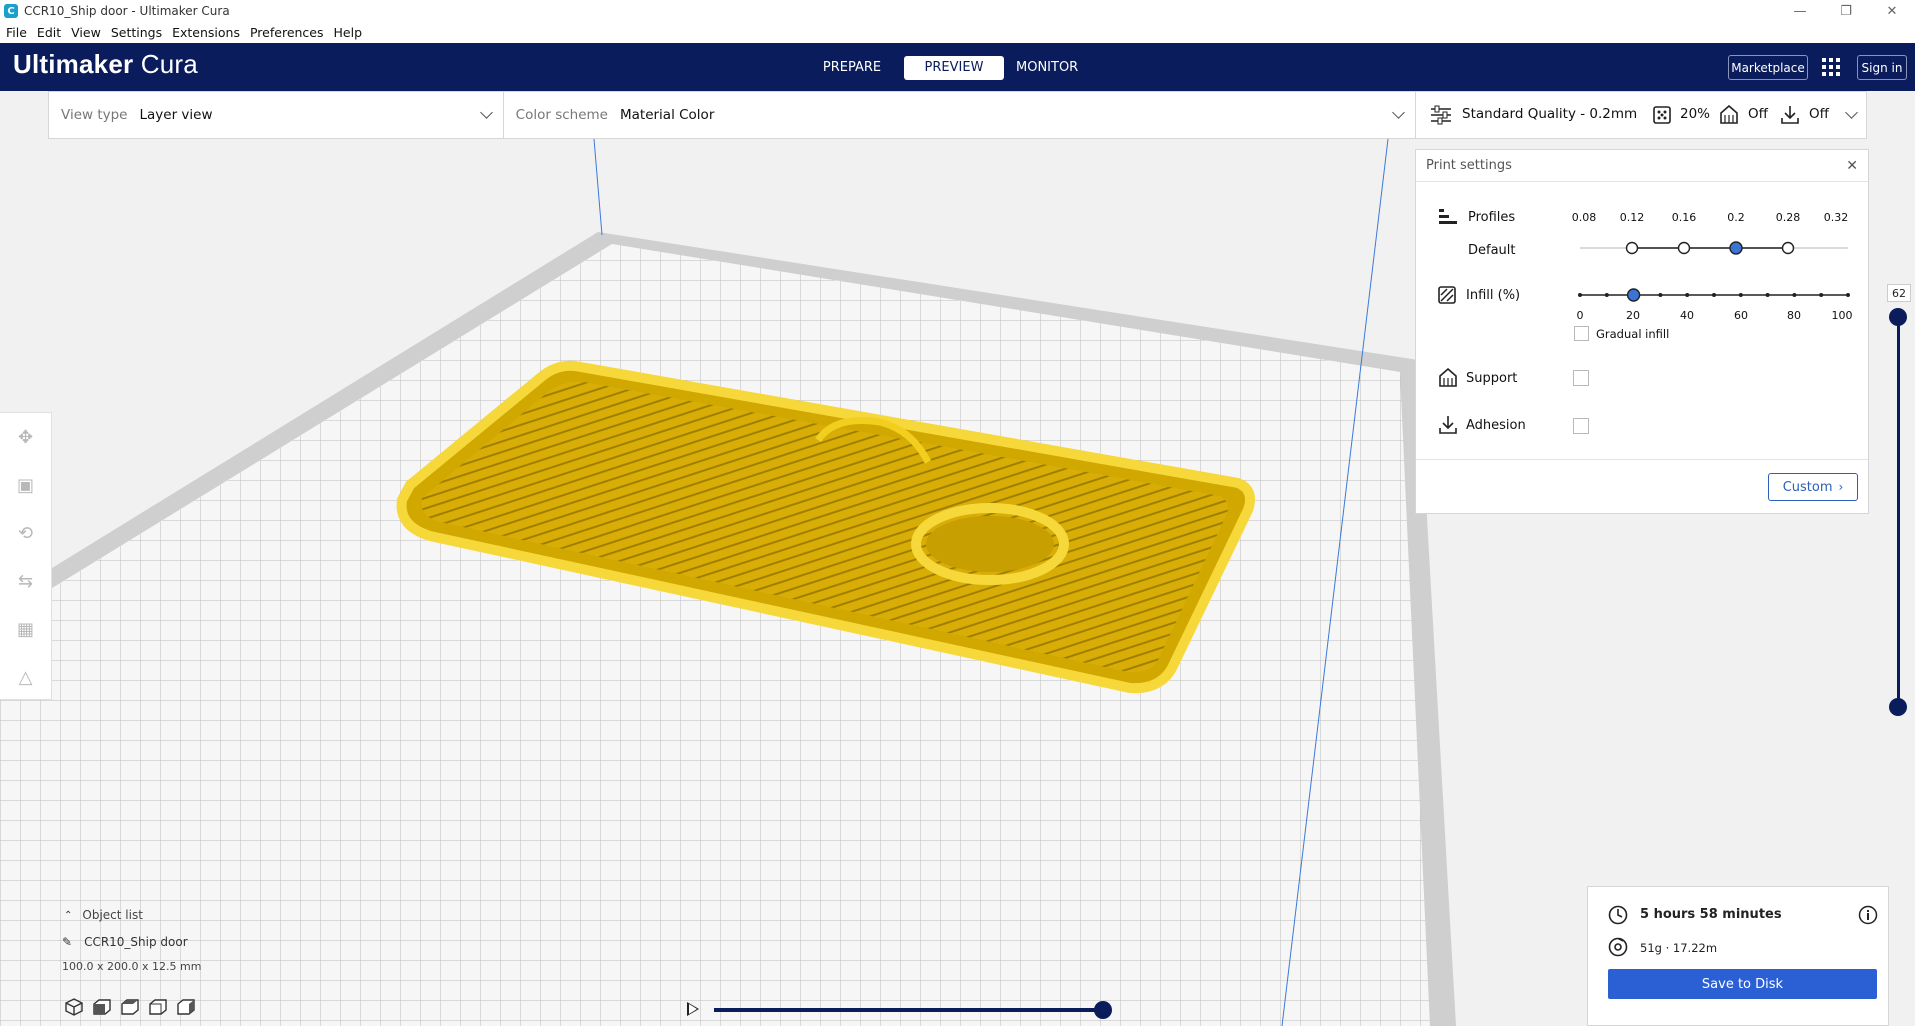  Describe the element at coordinates (1868, 915) in the screenshot. I see `info-icon` at that location.